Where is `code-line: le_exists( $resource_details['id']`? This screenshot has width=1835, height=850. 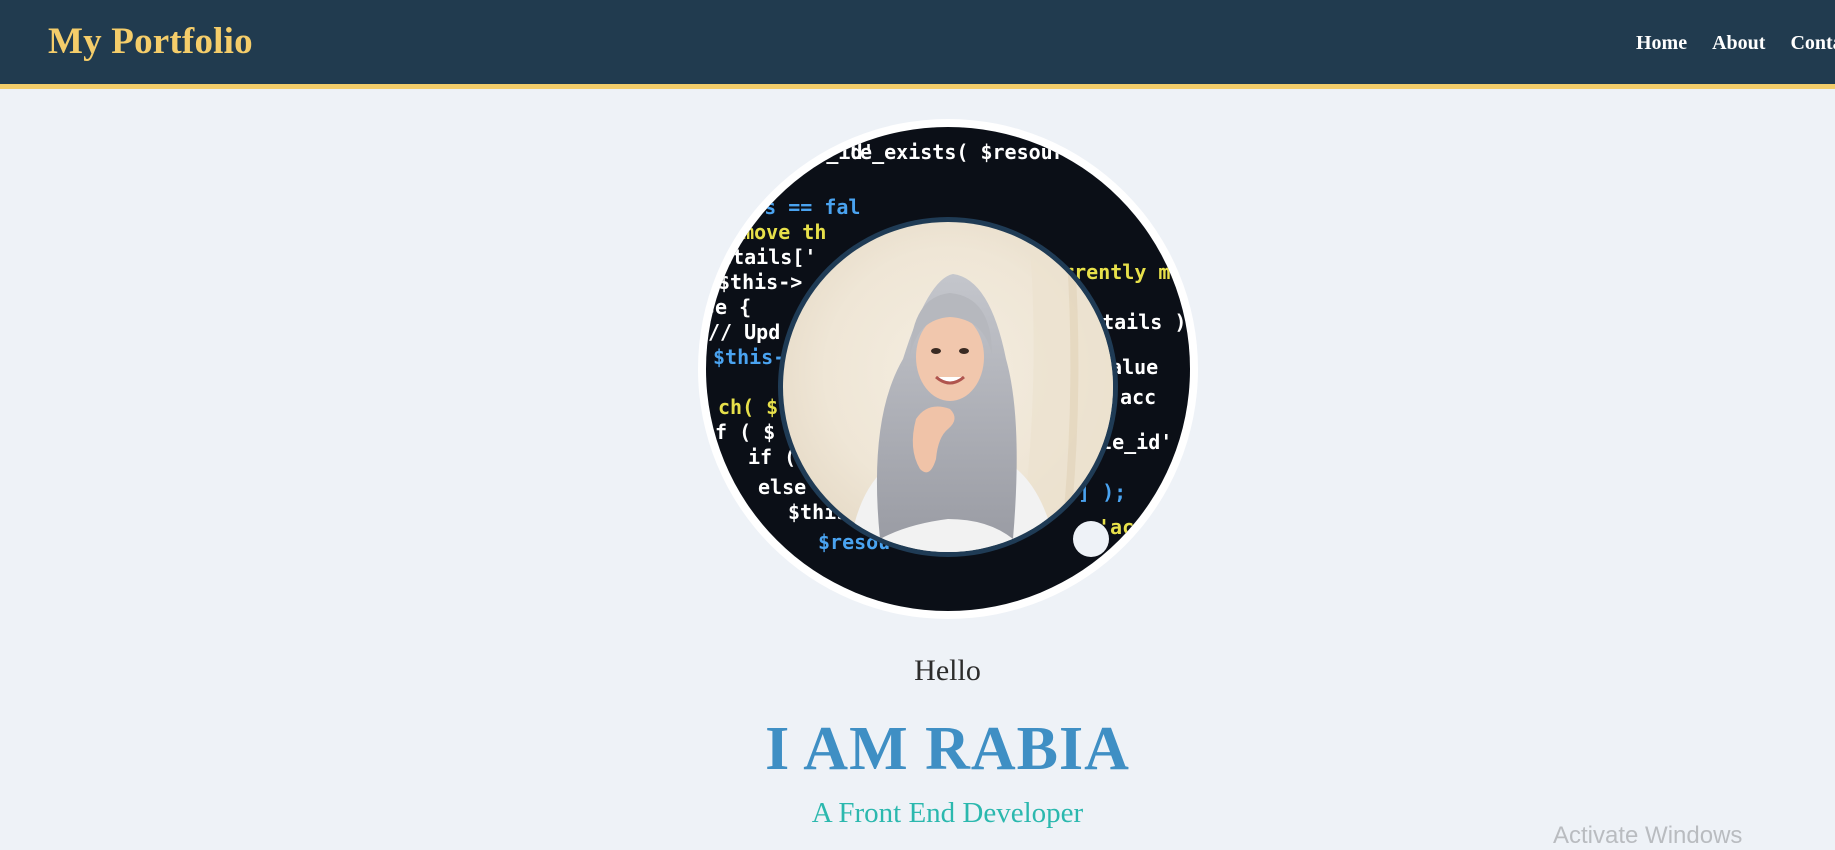
code-line: le_exists( $resource_details['id'] is located at coordinates (1023, 152).